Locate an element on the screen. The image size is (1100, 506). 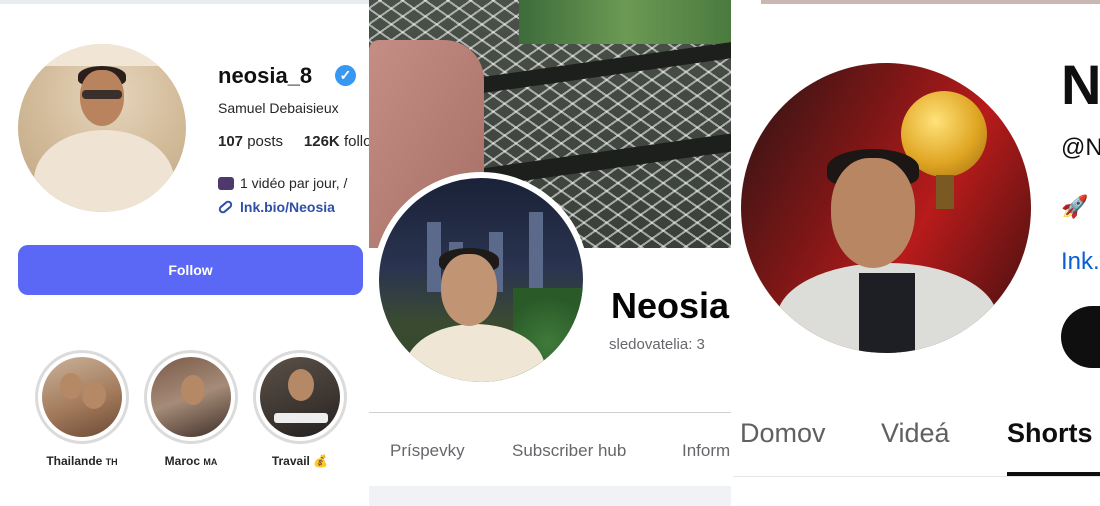
link-icon is located at coordinates (225, 207).